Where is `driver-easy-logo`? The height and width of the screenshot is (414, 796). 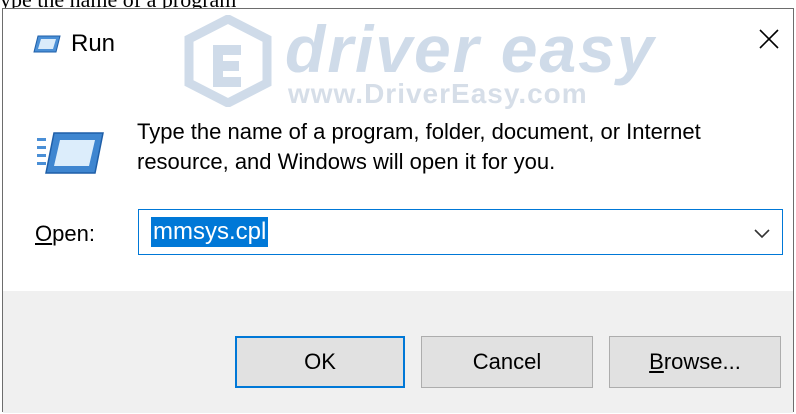
driver-easy-logo is located at coordinates (228, 61).